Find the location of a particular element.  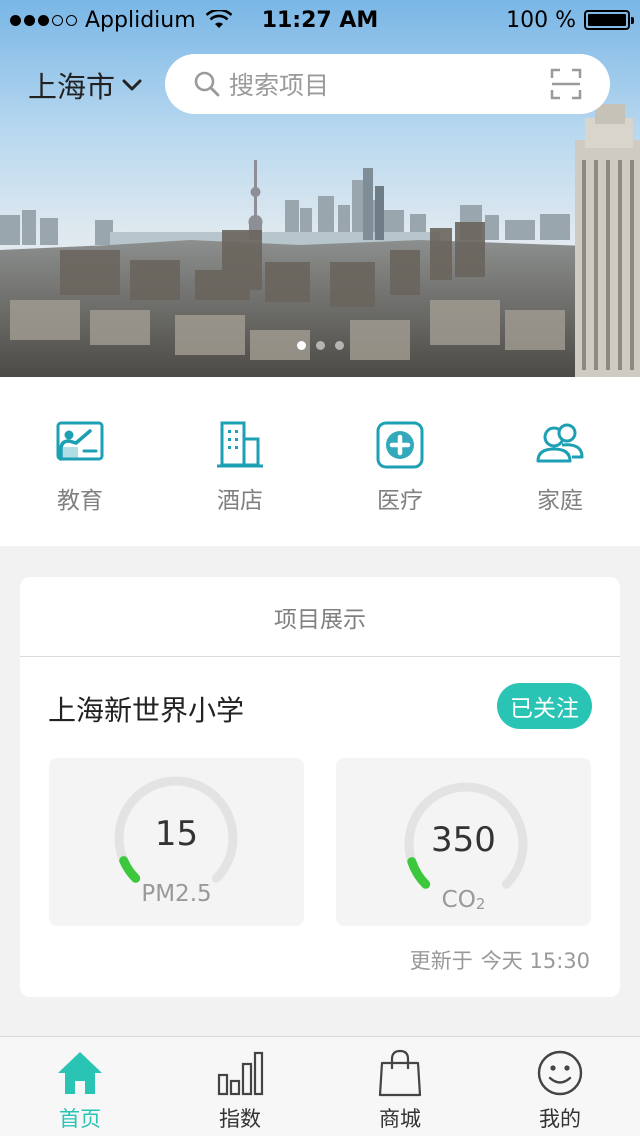

category-hotel: 酒店 is located at coordinates (240, 461).